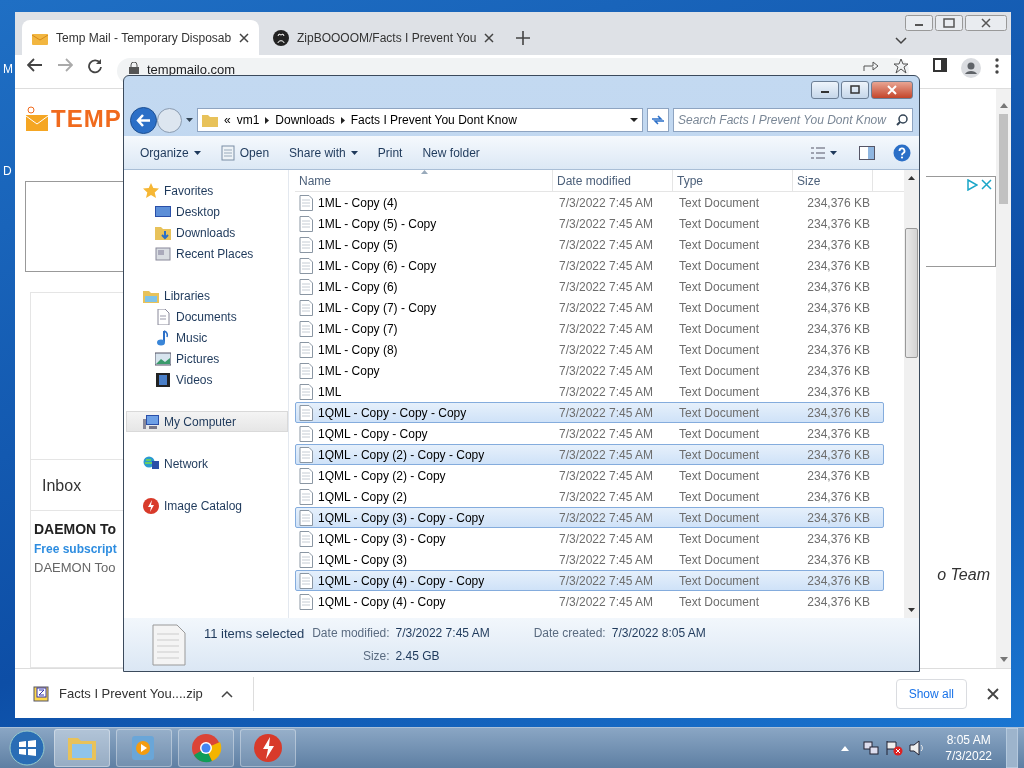 The width and height of the screenshot is (1024, 768). Describe the element at coordinates (8, 69) in the screenshot. I see `desktop-icon-label: M` at that location.